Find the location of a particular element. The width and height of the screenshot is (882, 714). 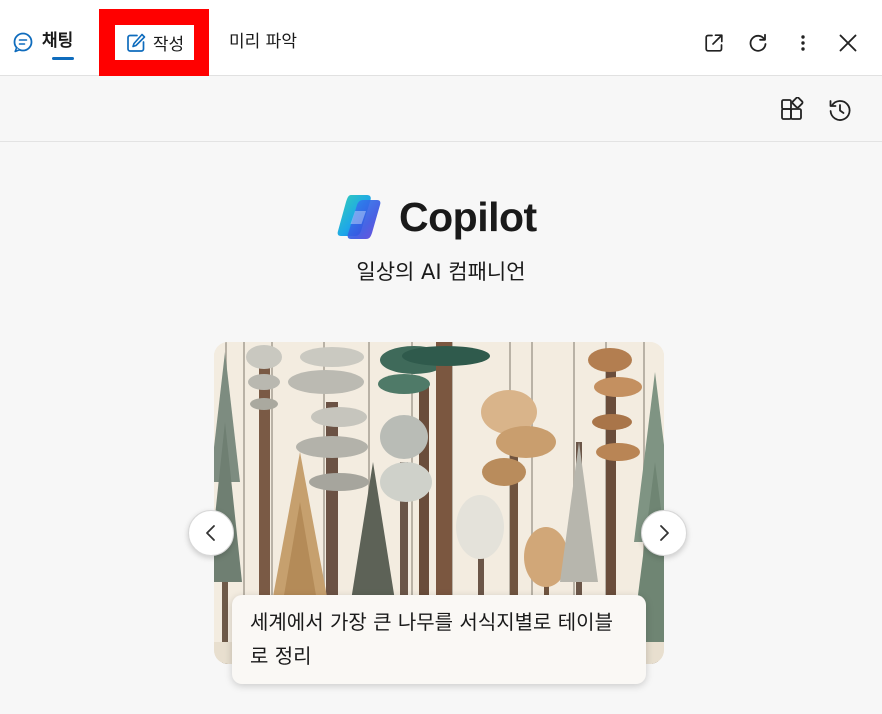

carousel-next-button is located at coordinates (664, 533).